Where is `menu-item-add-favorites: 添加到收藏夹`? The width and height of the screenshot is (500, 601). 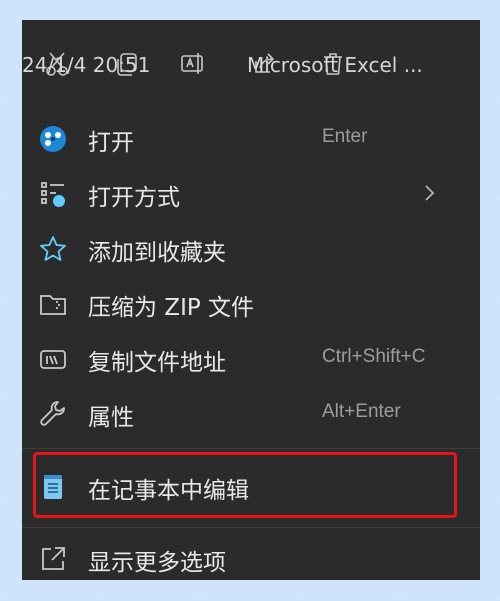
menu-item-add-favorites: 添加到收藏夹 is located at coordinates (251, 248).